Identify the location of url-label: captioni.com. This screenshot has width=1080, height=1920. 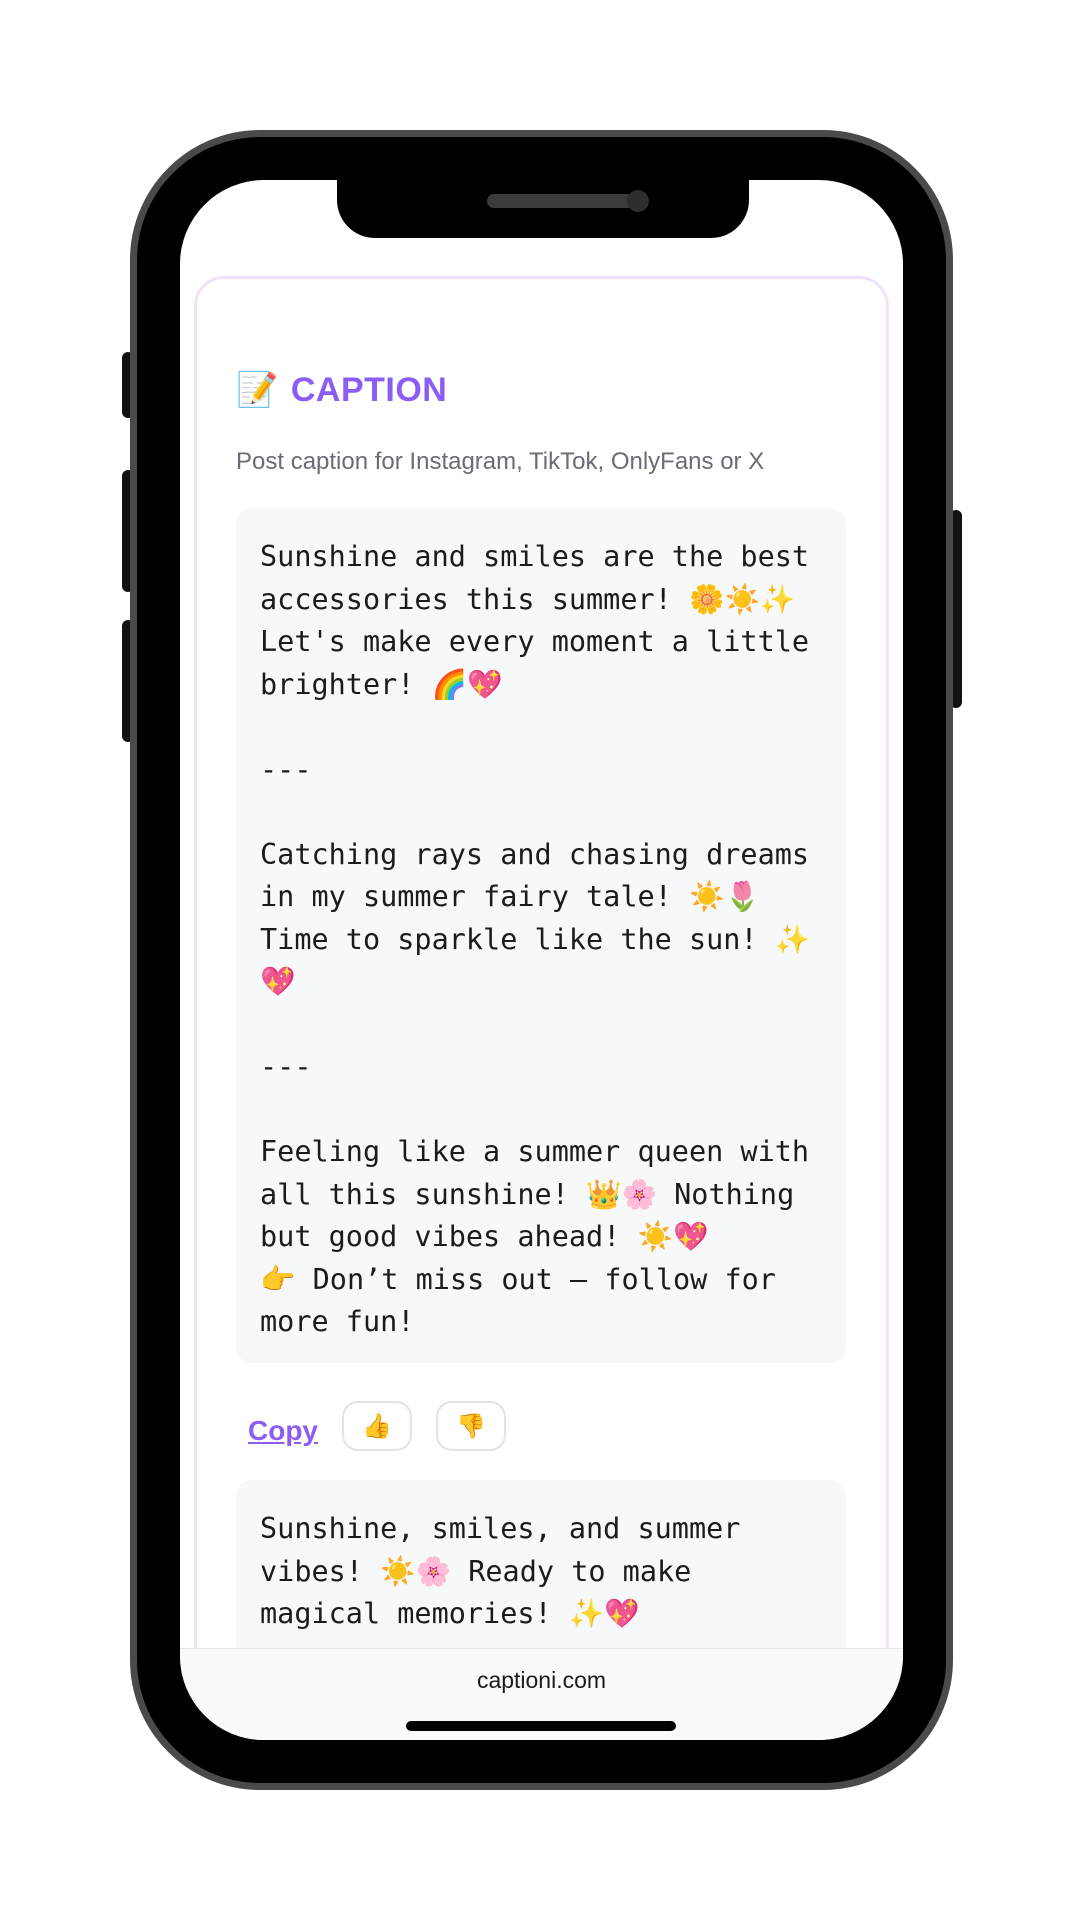
(541, 1680).